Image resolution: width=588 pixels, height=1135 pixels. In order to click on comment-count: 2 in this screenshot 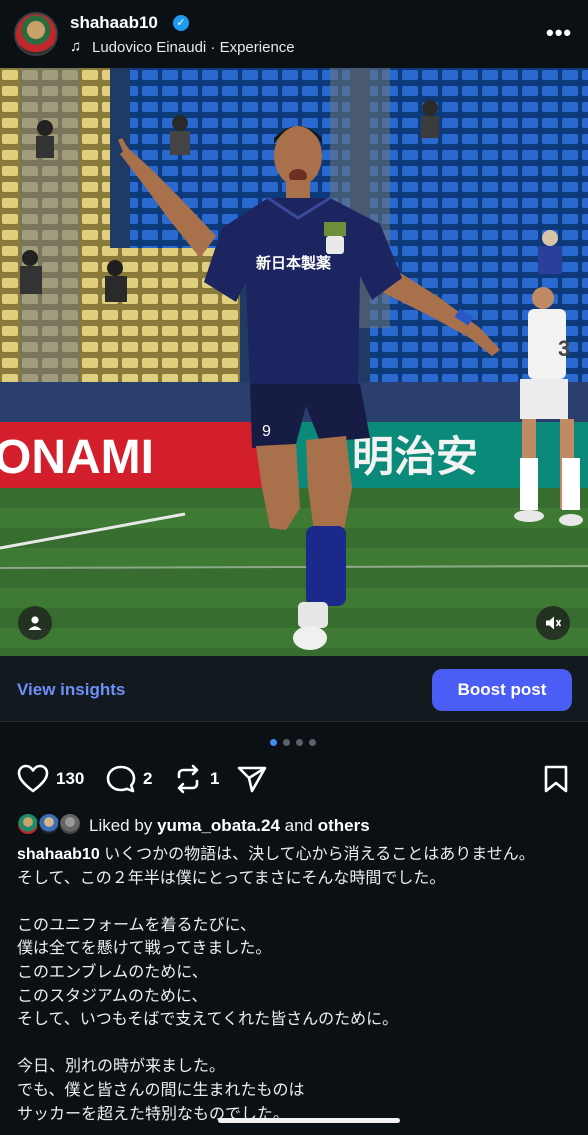, I will do `click(147, 779)`.